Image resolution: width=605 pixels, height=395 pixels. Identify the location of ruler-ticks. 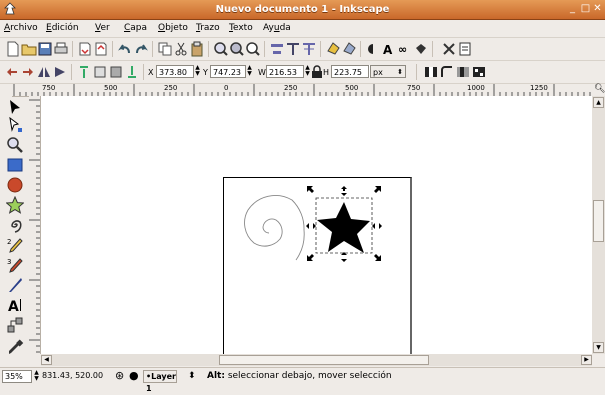
(302, 90).